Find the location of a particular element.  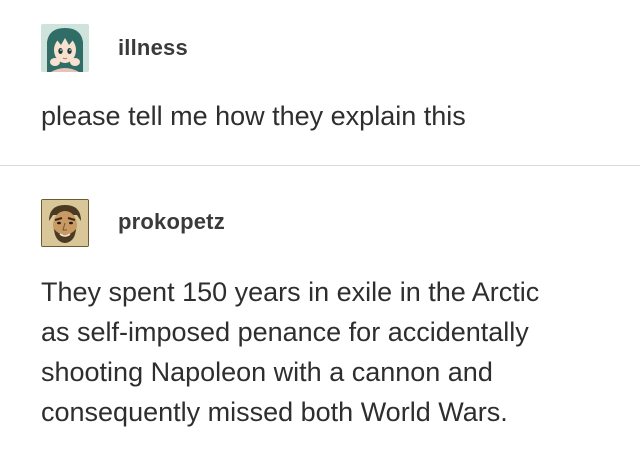

post-body-line: as self-imposed penance for accidentally is located at coordinates (285, 332).